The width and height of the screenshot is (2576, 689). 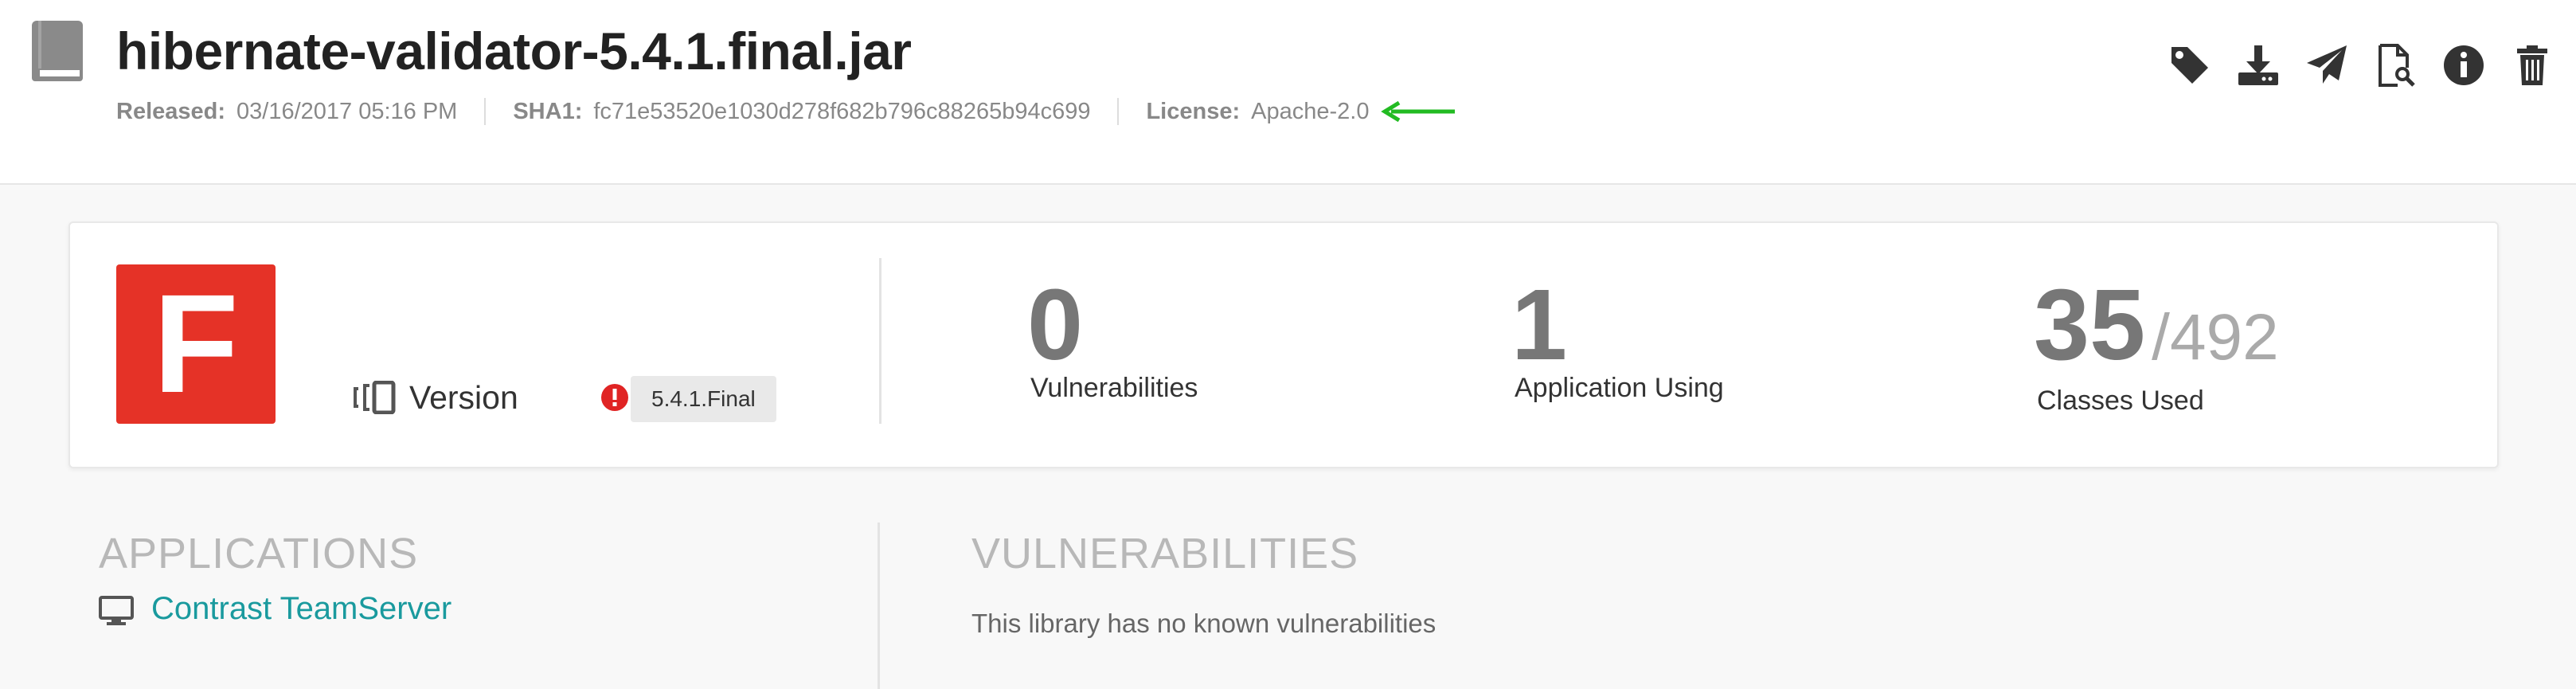 I want to click on versions-icon, so click(x=375, y=397).